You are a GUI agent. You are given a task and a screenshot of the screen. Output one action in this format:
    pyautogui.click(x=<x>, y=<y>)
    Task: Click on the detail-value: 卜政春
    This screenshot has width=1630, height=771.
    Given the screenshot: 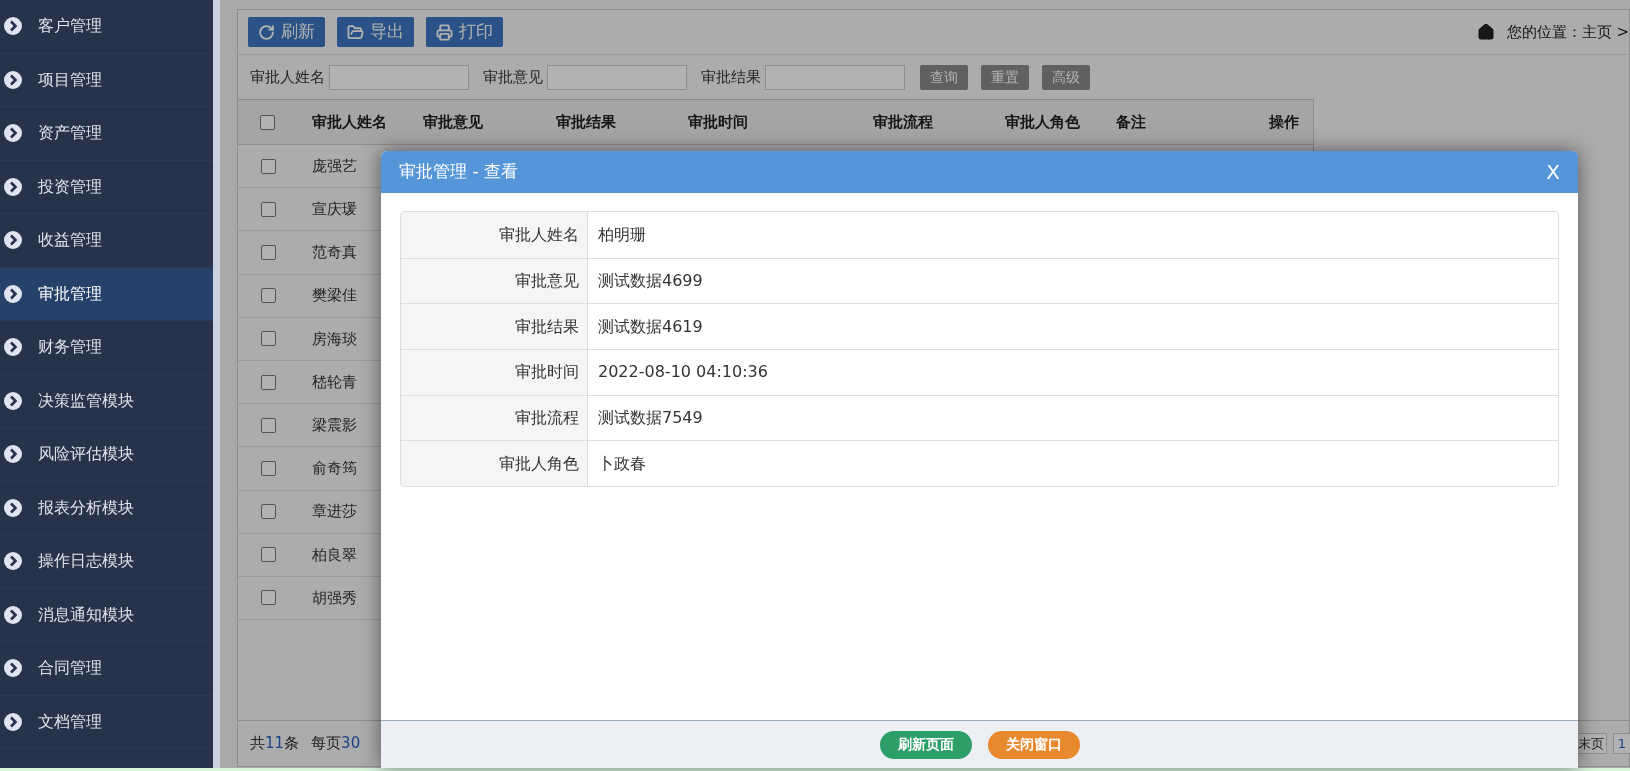 What is the action you would take?
    pyautogui.click(x=621, y=463)
    